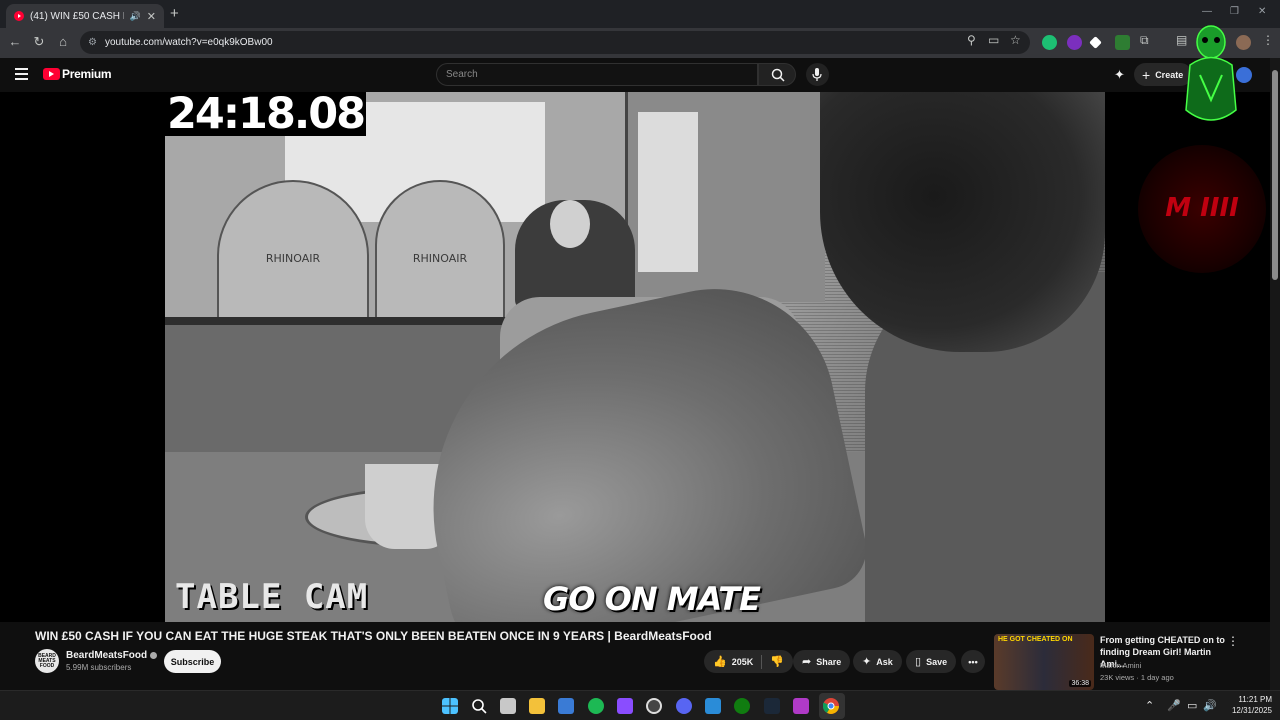 Image resolution: width=1280 pixels, height=720 pixels. Describe the element at coordinates (1211, 73) in the screenshot. I see `green-skull-overlay-logo` at that location.